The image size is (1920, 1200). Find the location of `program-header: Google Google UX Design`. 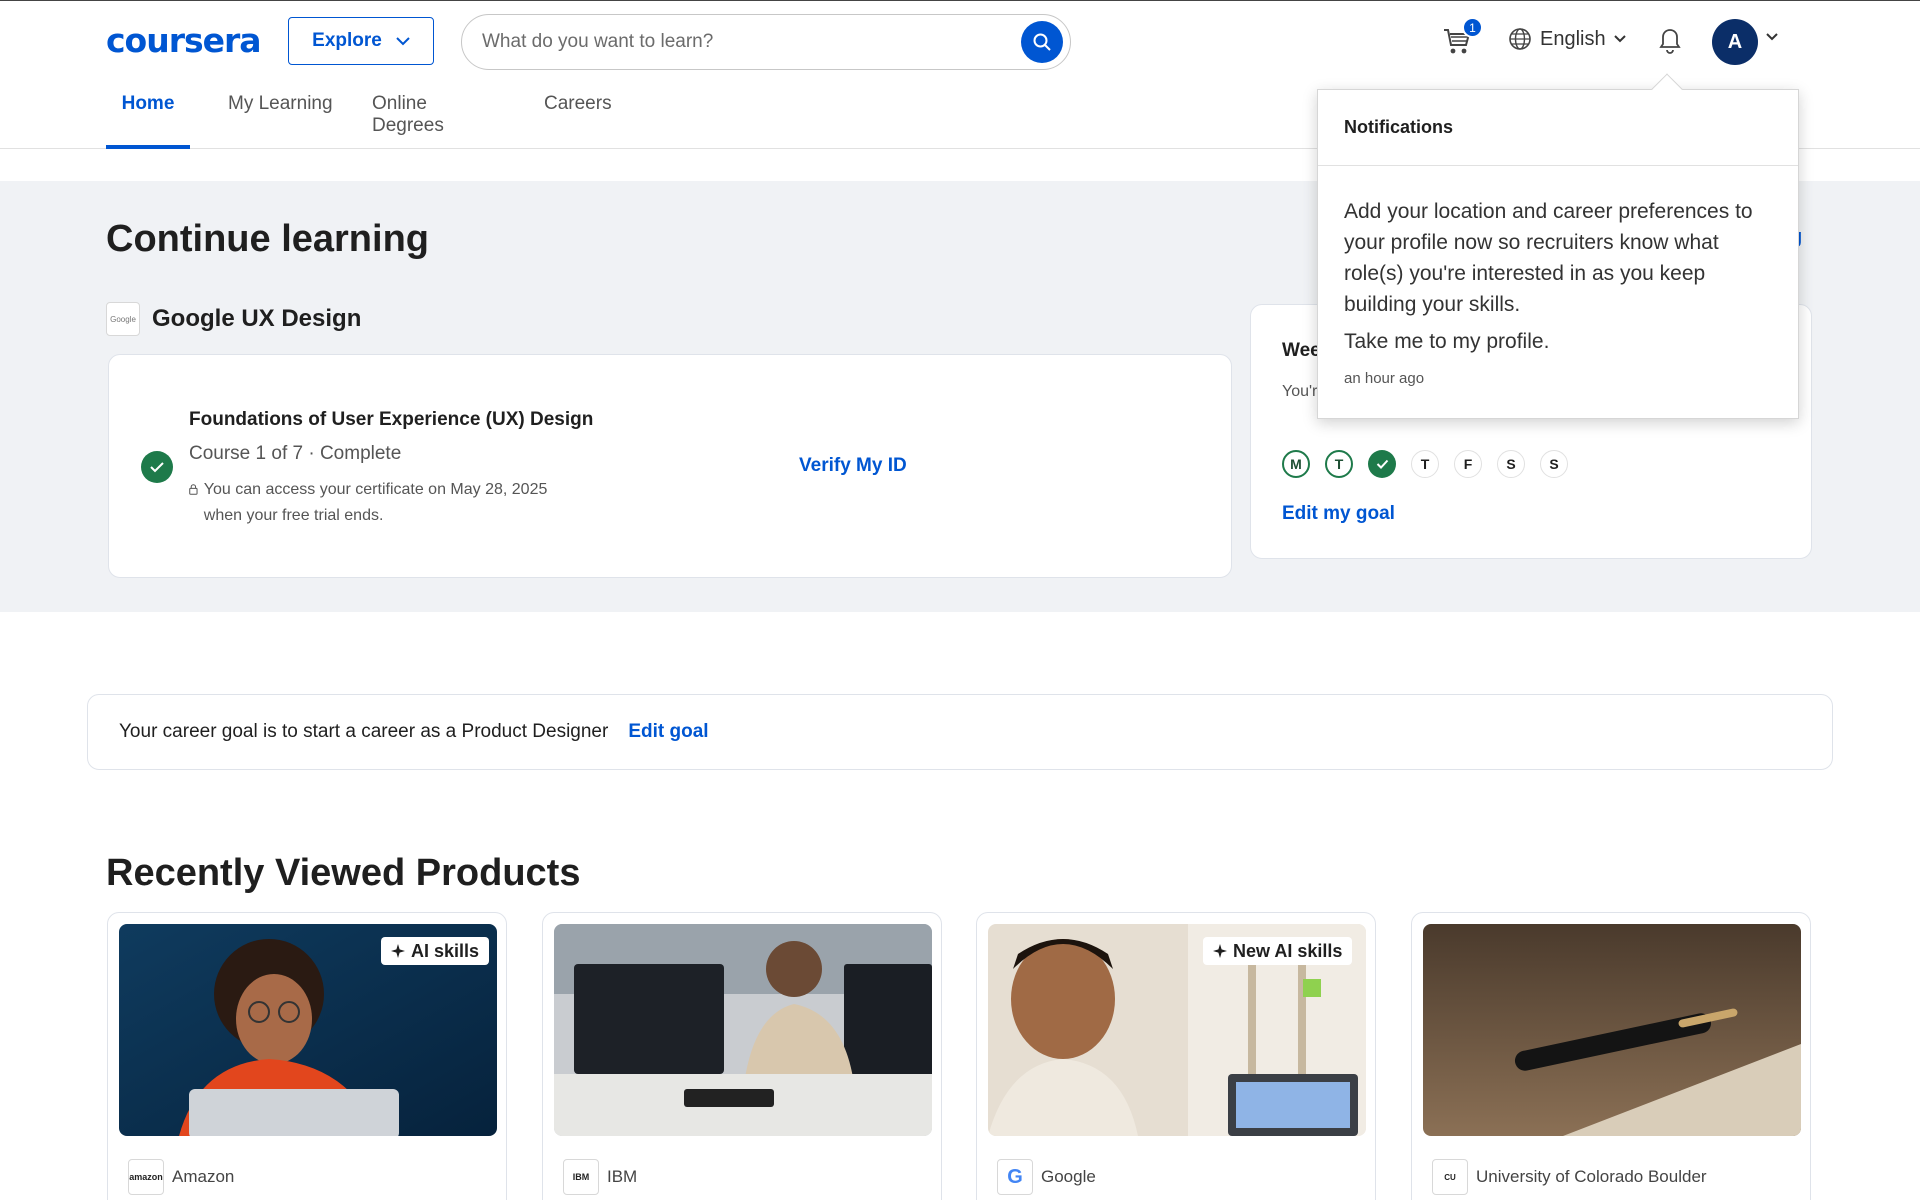

program-header: Google Google UX Design is located at coordinates (233, 319).